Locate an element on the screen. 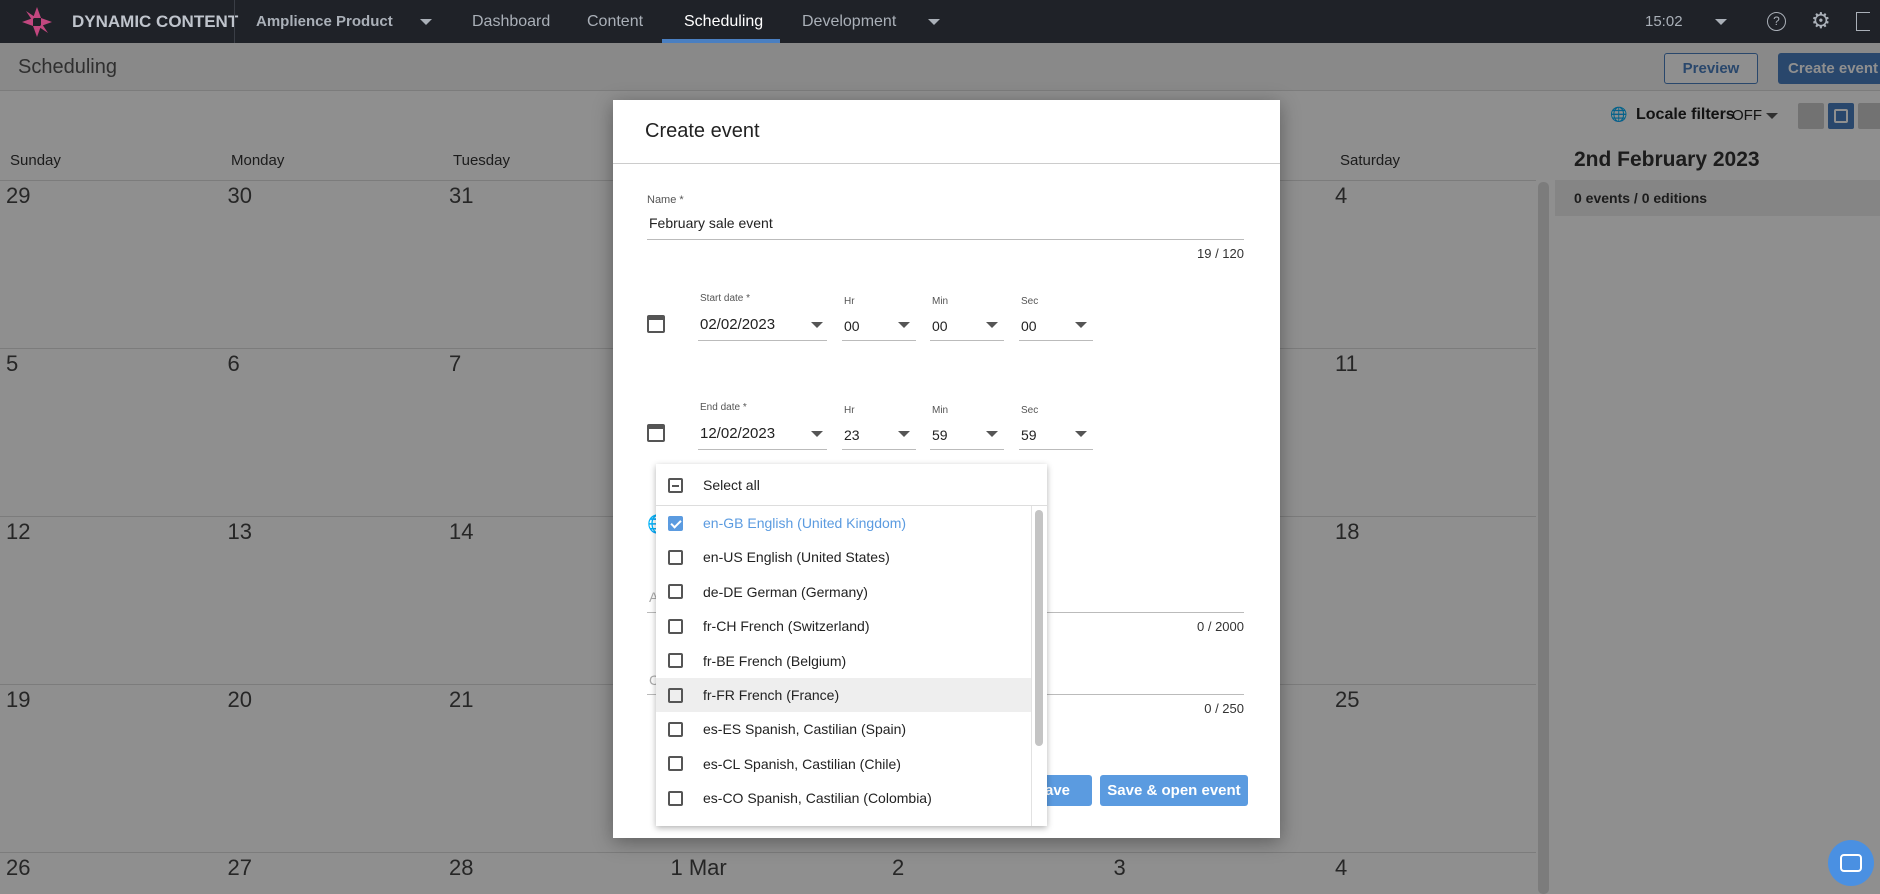 Image resolution: width=1880 pixels, height=894 pixels. locale-label: en-GB English (United Kingdom) is located at coordinates (805, 523).